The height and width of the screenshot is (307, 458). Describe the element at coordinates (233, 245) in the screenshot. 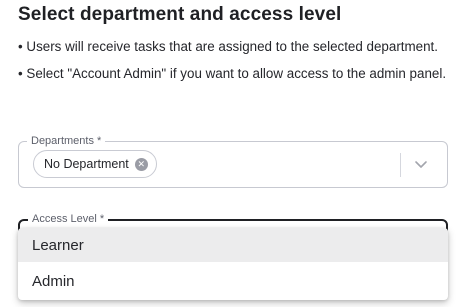

I see `menu-option-learner: Learner` at that location.